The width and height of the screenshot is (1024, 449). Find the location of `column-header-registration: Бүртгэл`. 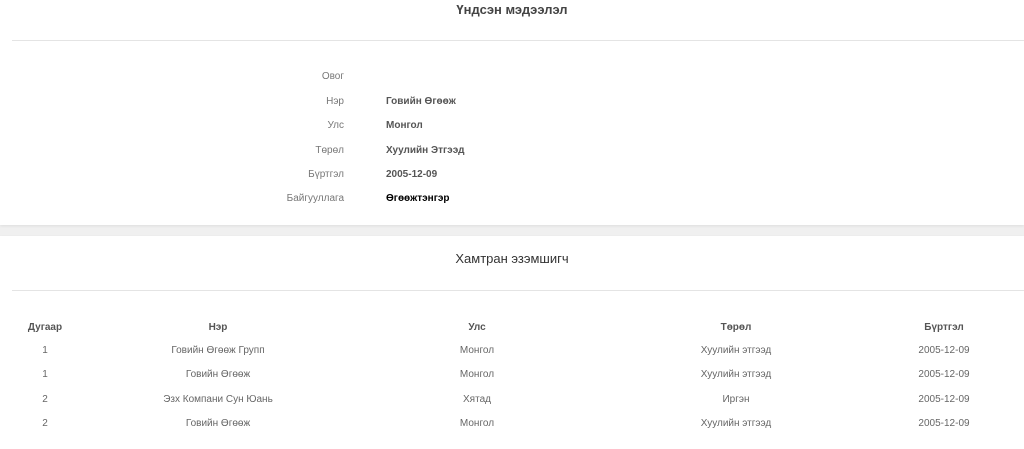

column-header-registration: Бүртгэл is located at coordinates (944, 327).